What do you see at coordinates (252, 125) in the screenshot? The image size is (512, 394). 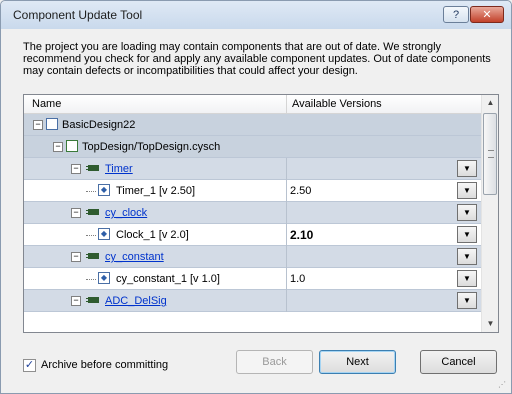 I see `tree-row-project: − BasicDesign22` at bounding box center [252, 125].